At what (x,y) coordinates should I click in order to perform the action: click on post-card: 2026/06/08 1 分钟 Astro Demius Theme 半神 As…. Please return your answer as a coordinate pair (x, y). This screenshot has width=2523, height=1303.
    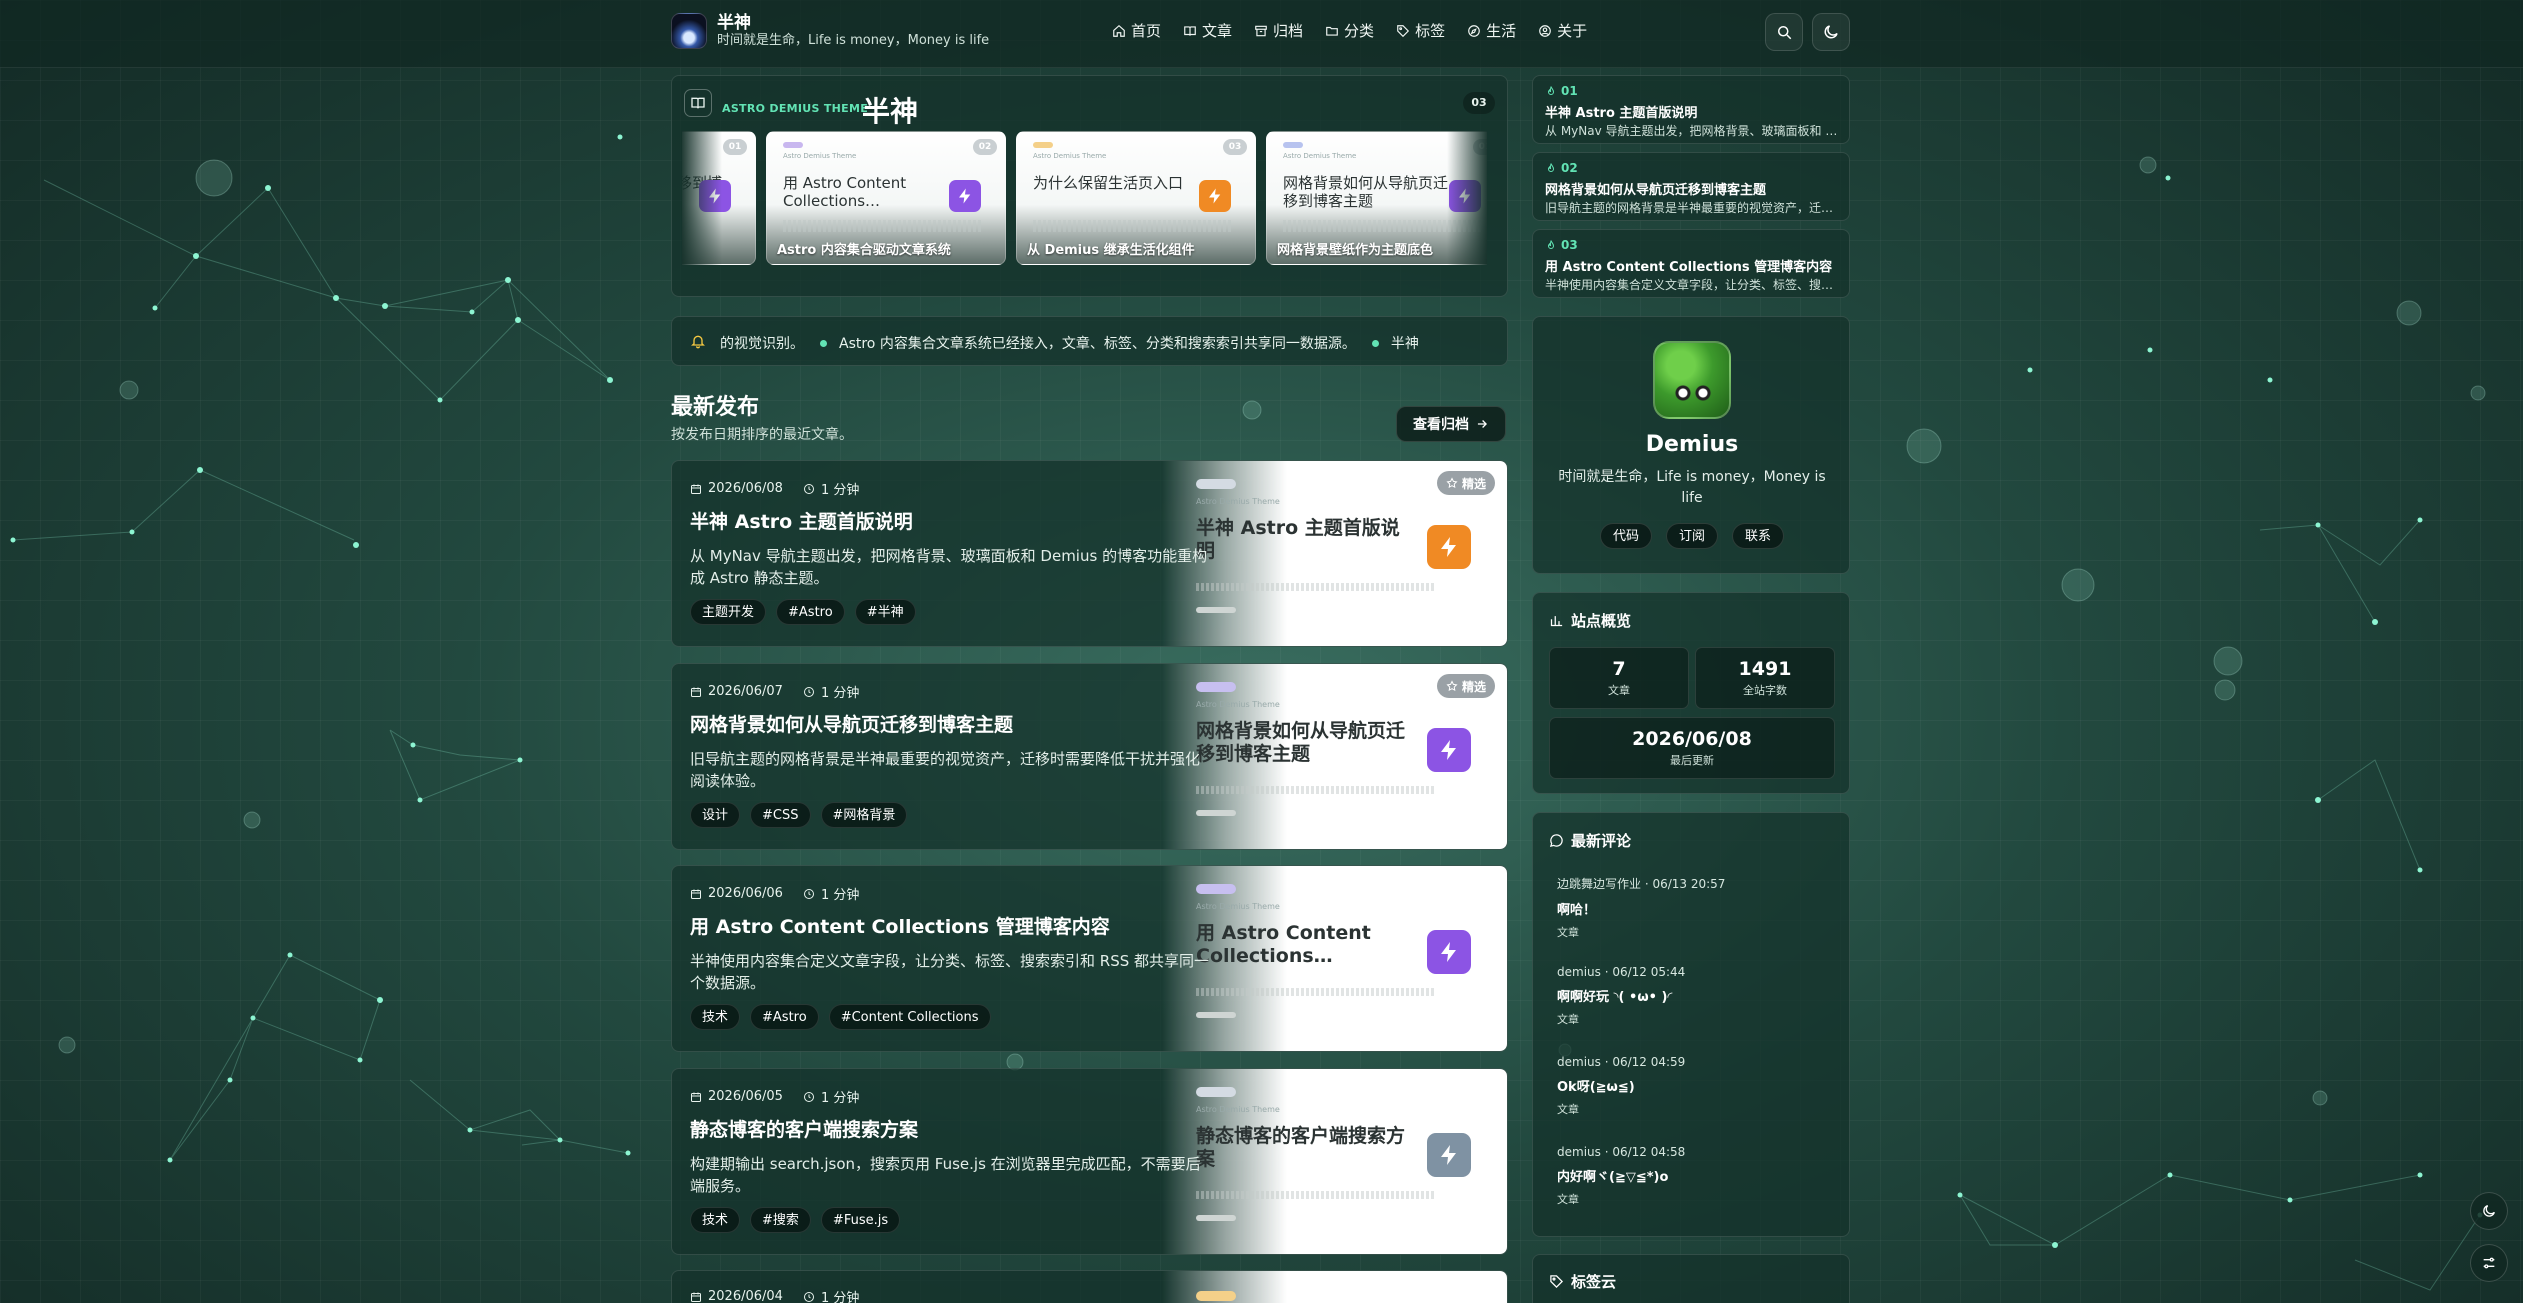
    Looking at the image, I should click on (1089, 553).